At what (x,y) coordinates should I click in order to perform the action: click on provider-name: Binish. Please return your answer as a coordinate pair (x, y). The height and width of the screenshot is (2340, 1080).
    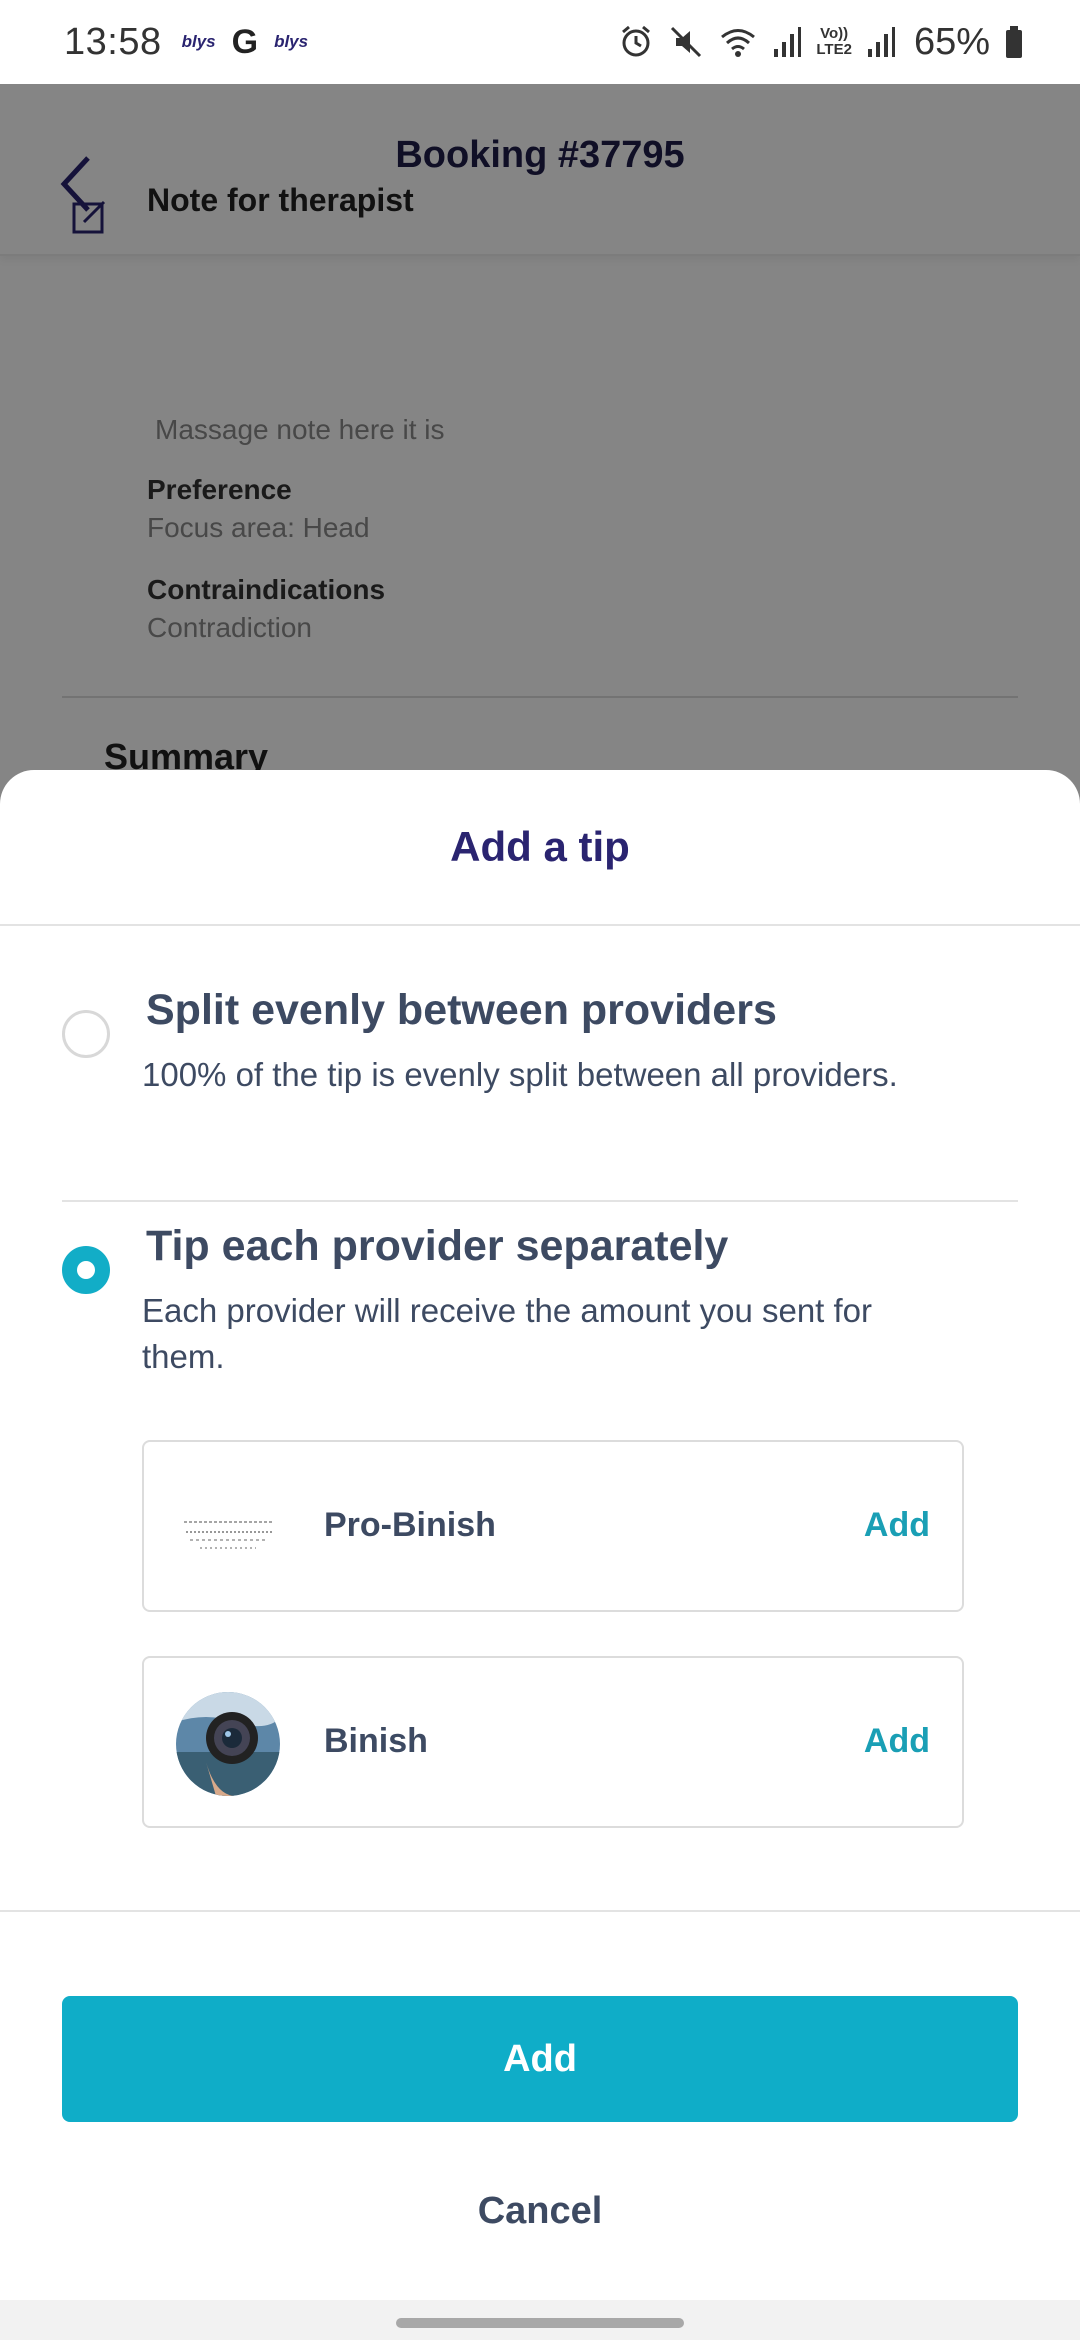
    Looking at the image, I should click on (376, 1741).